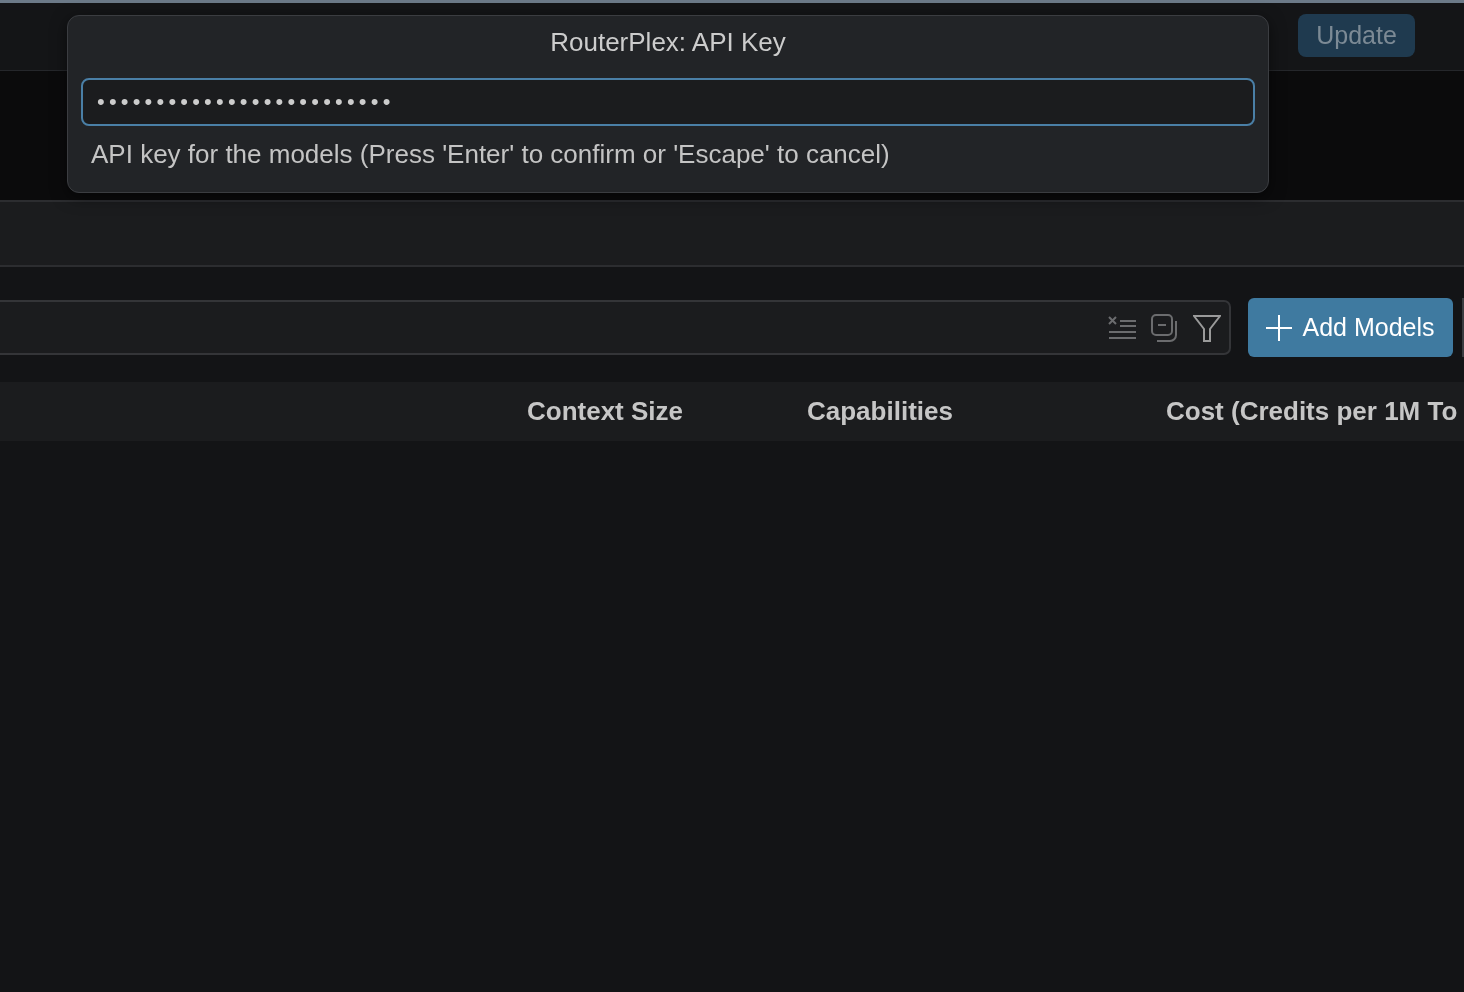 This screenshot has width=1464, height=992. I want to click on column-header: Capabilities, so click(880, 411).